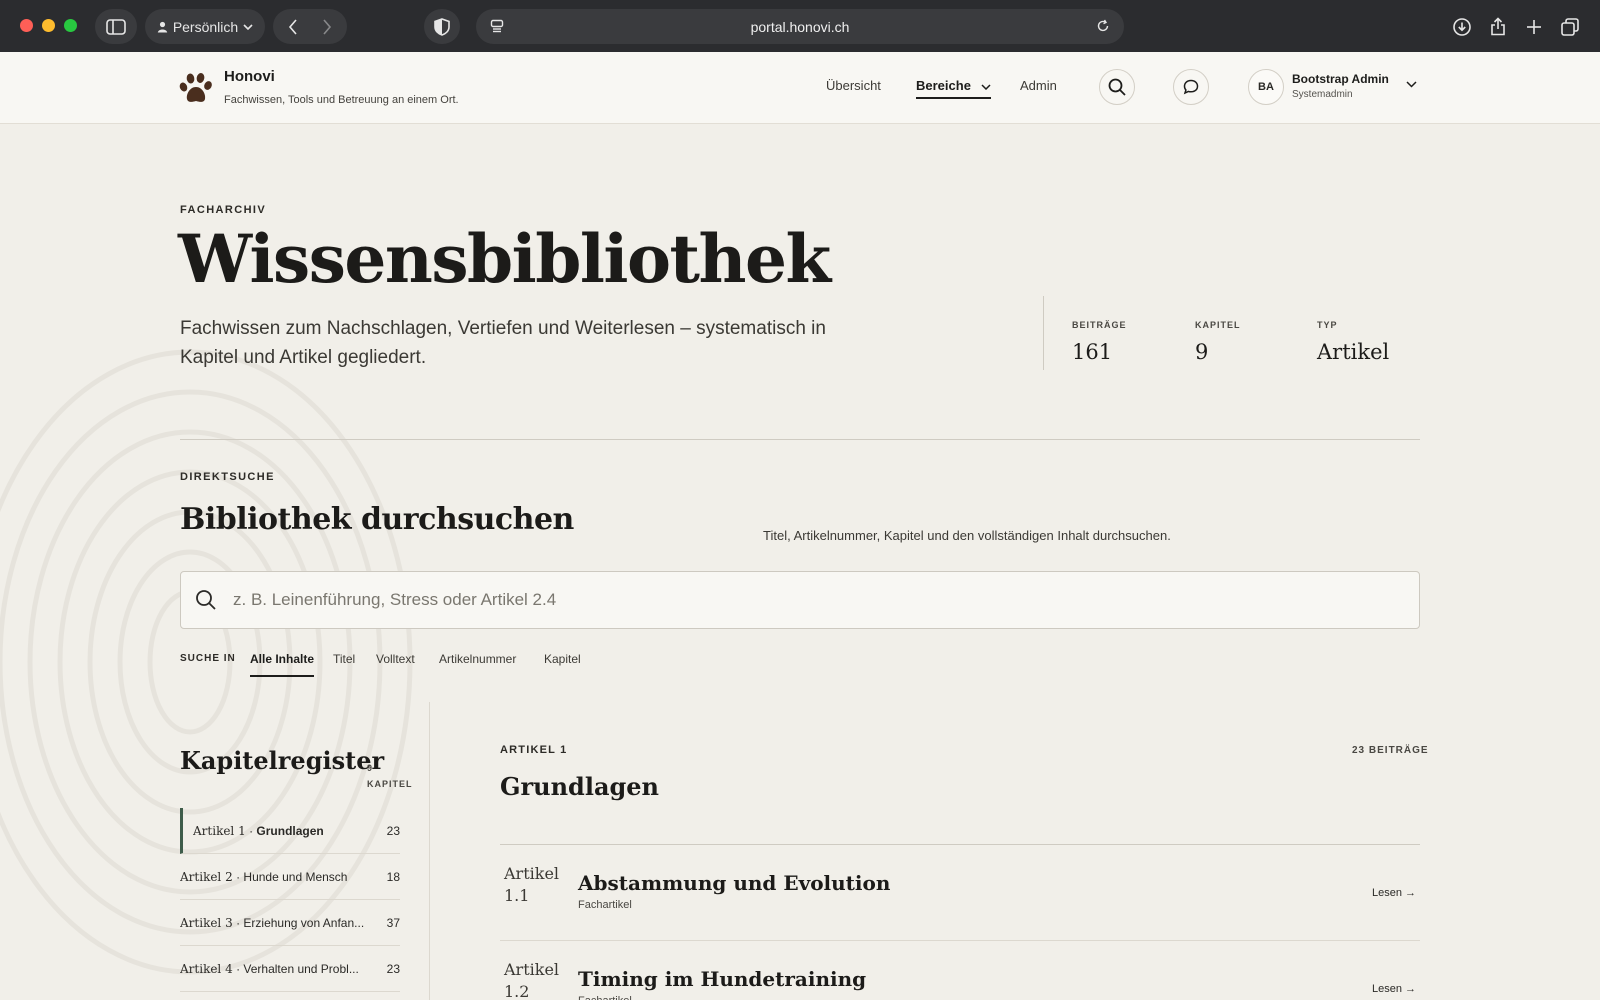  What do you see at coordinates (395, 659) in the screenshot?
I see `filter-tab-volltext: Volltext` at bounding box center [395, 659].